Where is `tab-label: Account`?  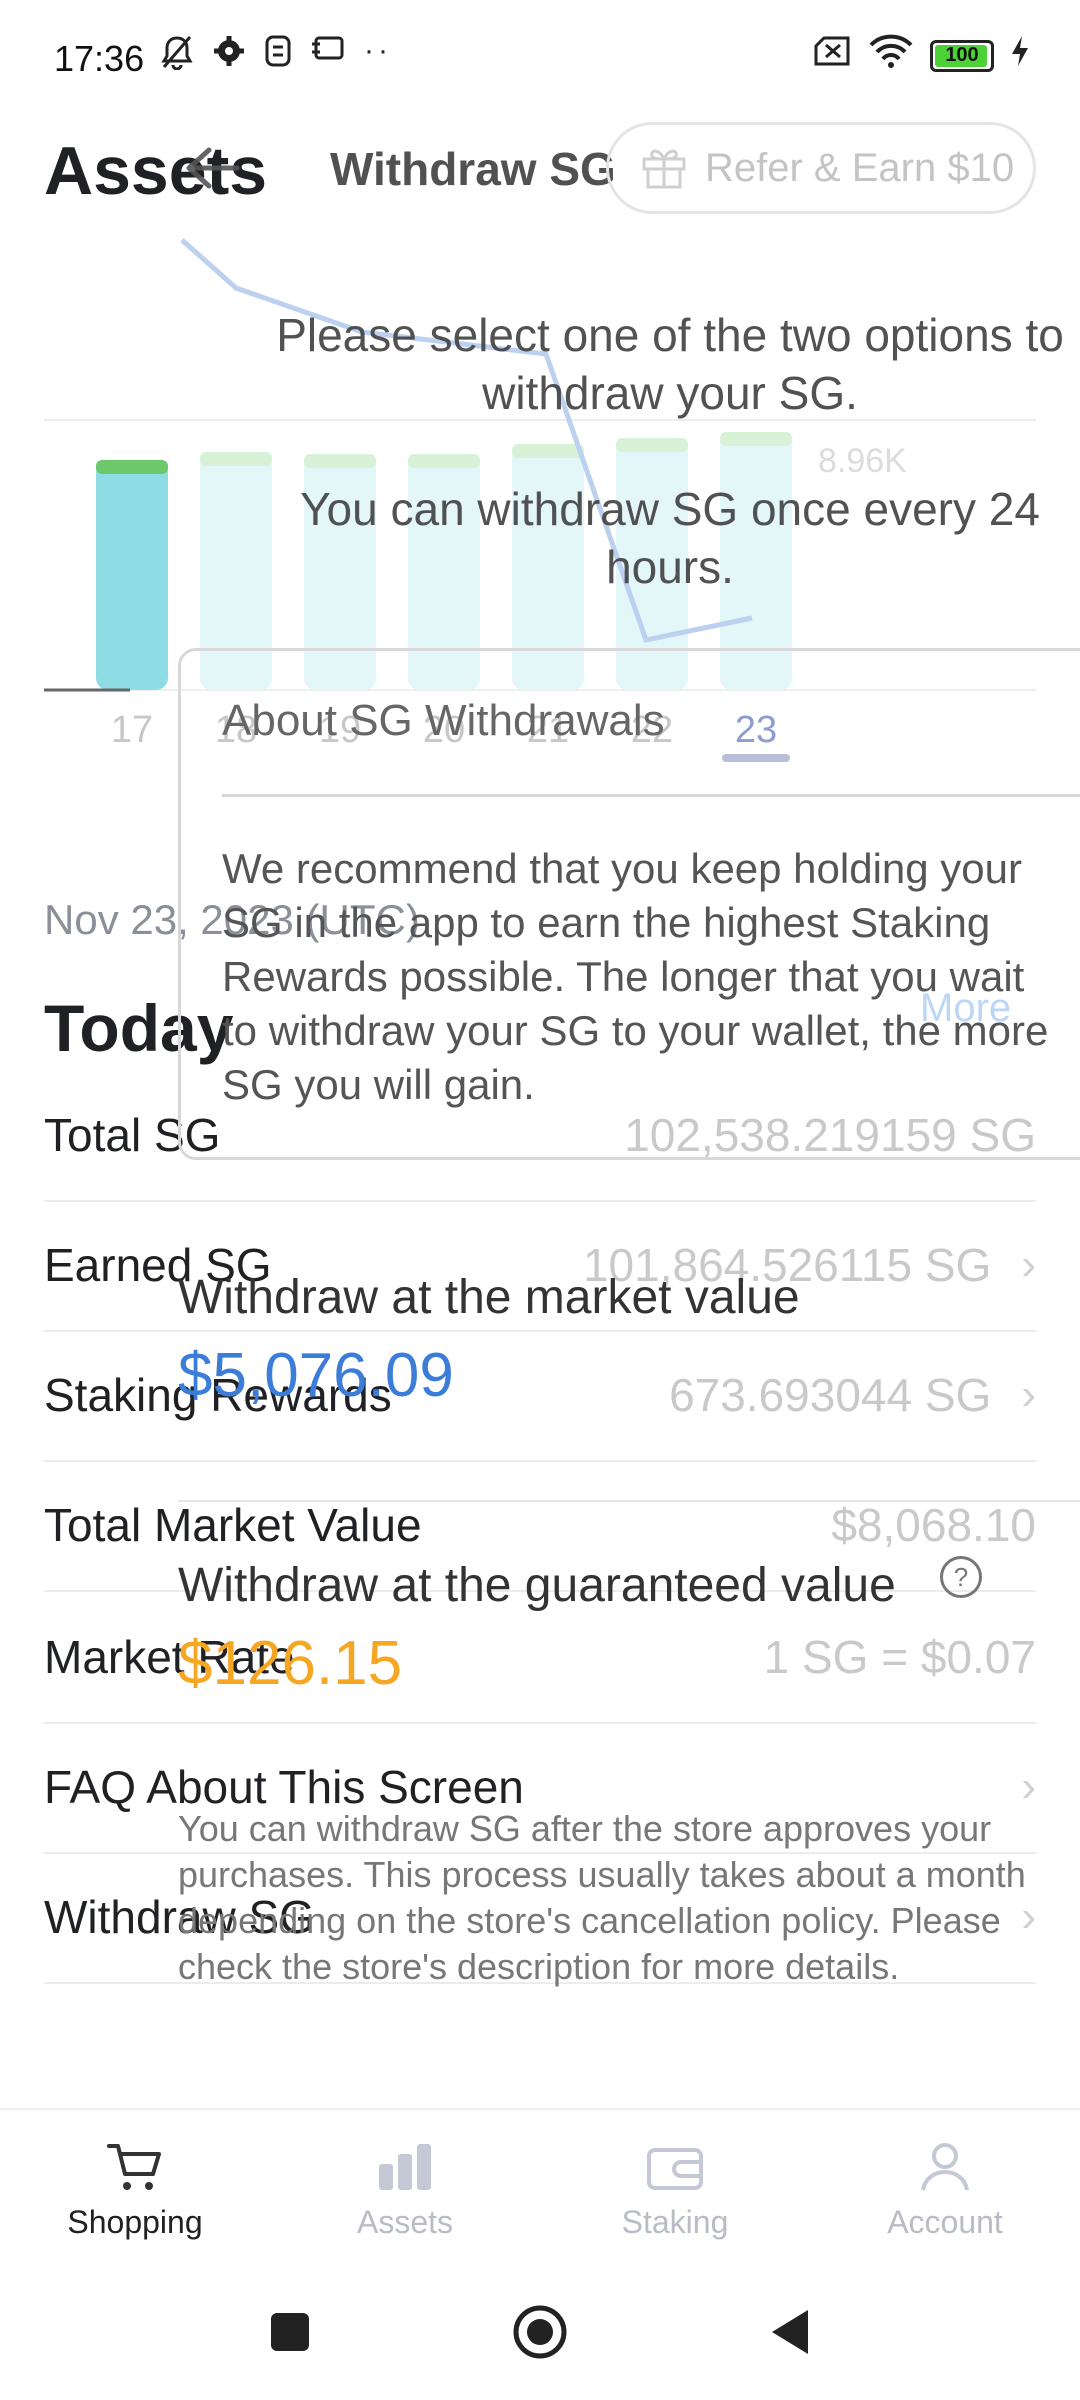 tab-label: Account is located at coordinates (945, 2221).